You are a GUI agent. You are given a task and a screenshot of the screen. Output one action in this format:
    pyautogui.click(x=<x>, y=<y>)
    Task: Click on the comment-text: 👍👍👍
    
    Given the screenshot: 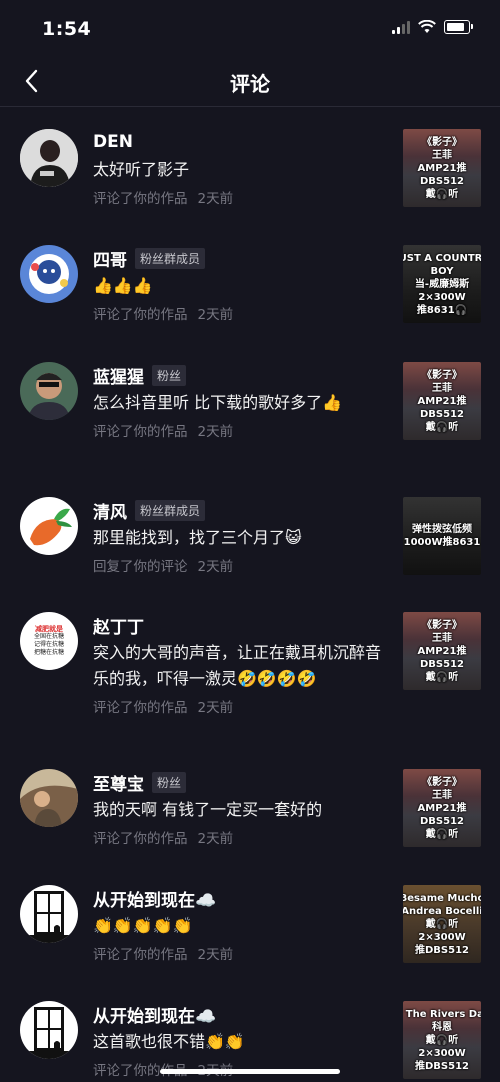 What is the action you would take?
    pyautogui.click(x=123, y=285)
    